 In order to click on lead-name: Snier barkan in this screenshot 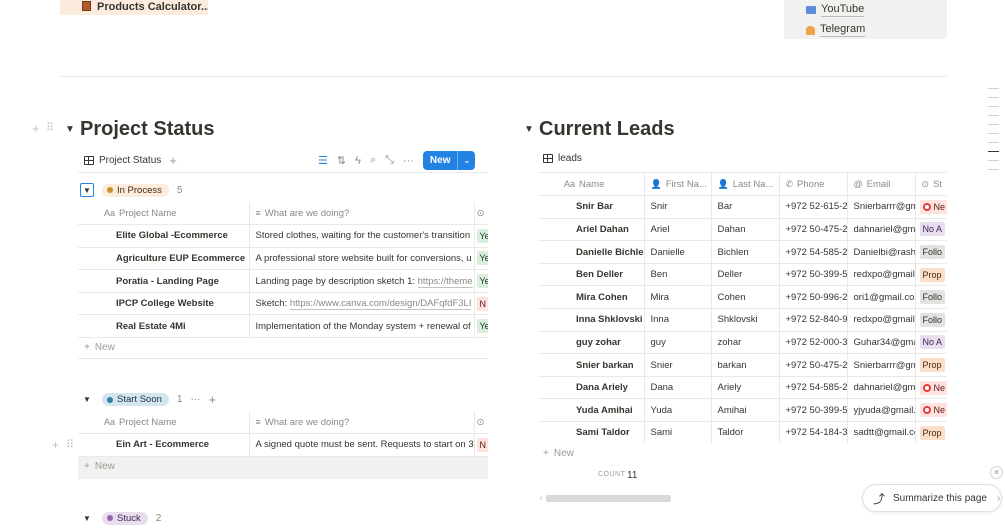, I will do `click(591, 365)`.